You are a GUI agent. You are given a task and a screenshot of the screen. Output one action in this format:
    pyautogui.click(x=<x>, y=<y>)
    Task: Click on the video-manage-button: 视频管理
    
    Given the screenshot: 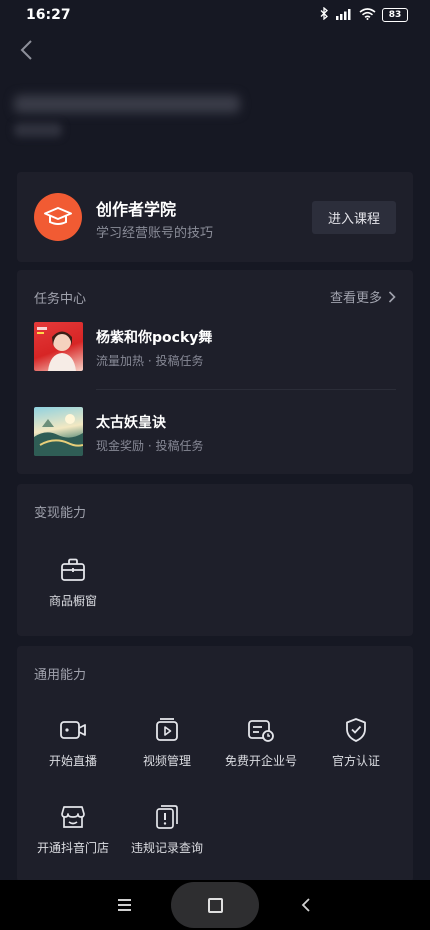 What is the action you would take?
    pyautogui.click(x=167, y=742)
    